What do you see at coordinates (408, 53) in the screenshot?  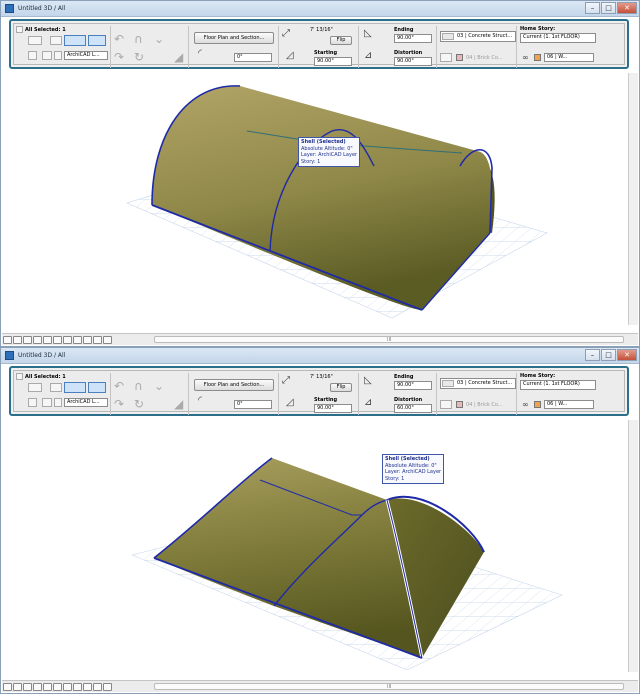 I see `distortion-label: Distortion` at bounding box center [408, 53].